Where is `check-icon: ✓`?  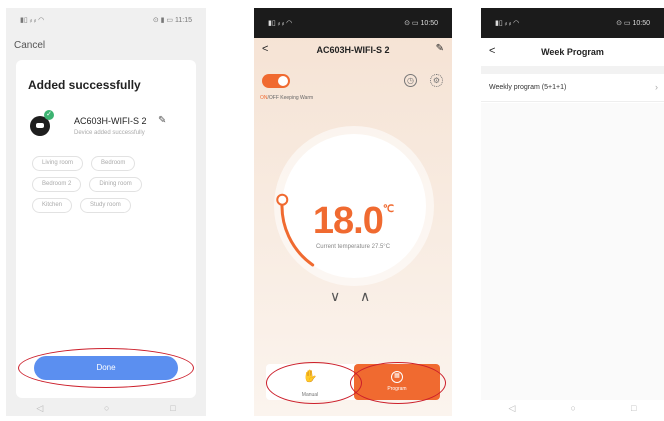
check-icon: ✓ is located at coordinates (49, 115).